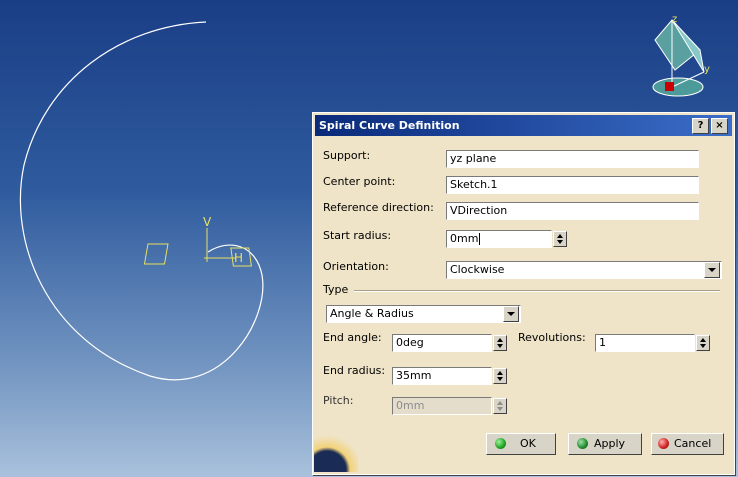 This screenshot has width=738, height=477. I want to click on start-radius-spinner, so click(560, 239).